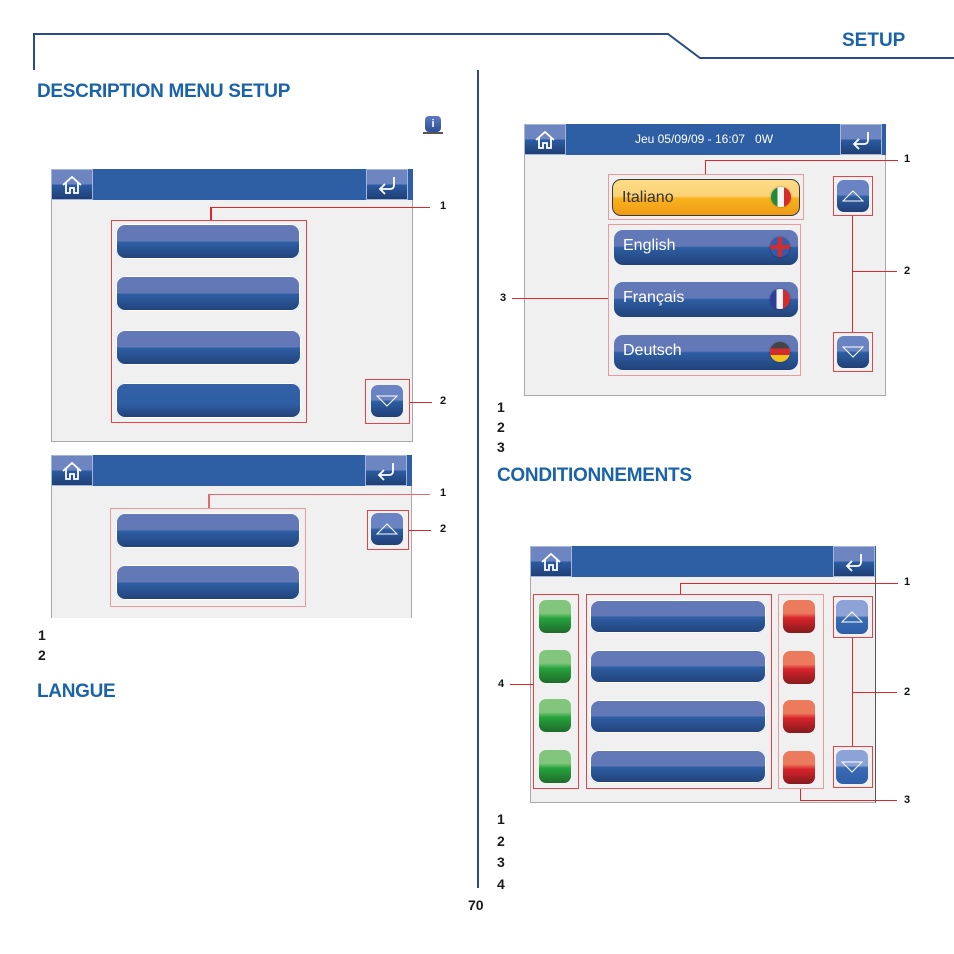 The width and height of the screenshot is (954, 954). I want to click on language-button-italiano: Italiano, so click(706, 197).